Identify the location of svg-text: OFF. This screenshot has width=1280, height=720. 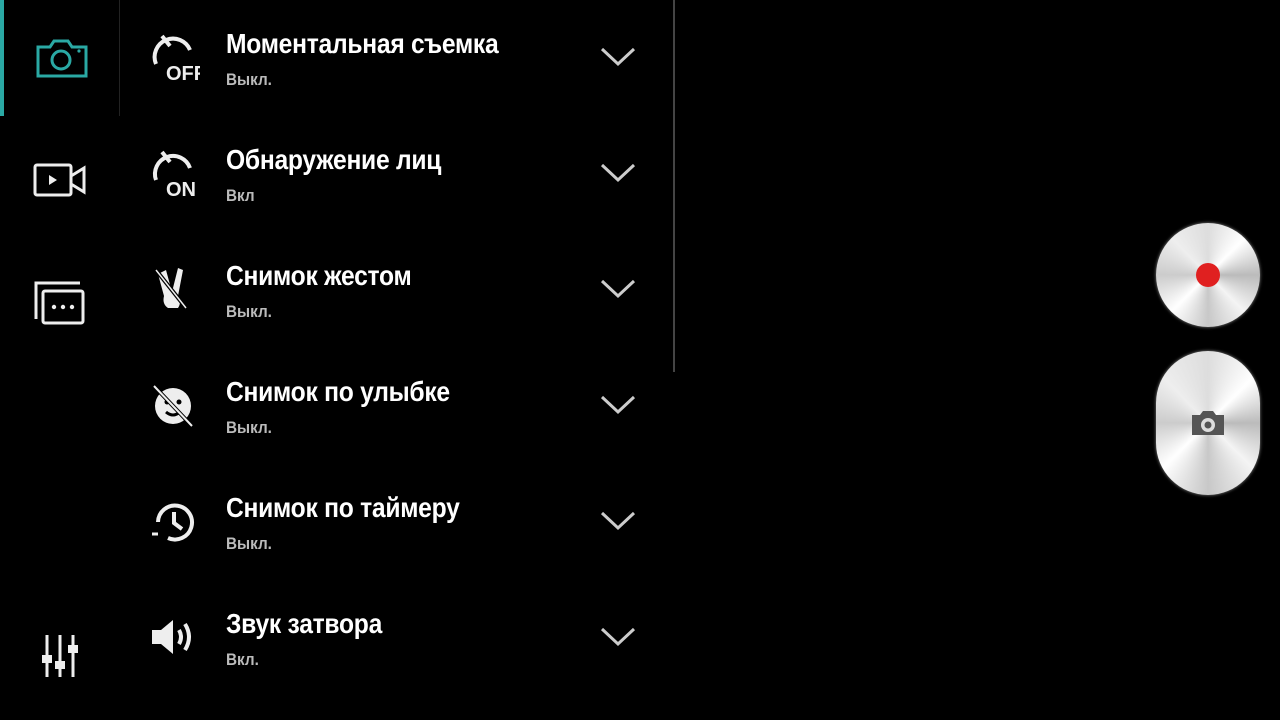
(183, 73).